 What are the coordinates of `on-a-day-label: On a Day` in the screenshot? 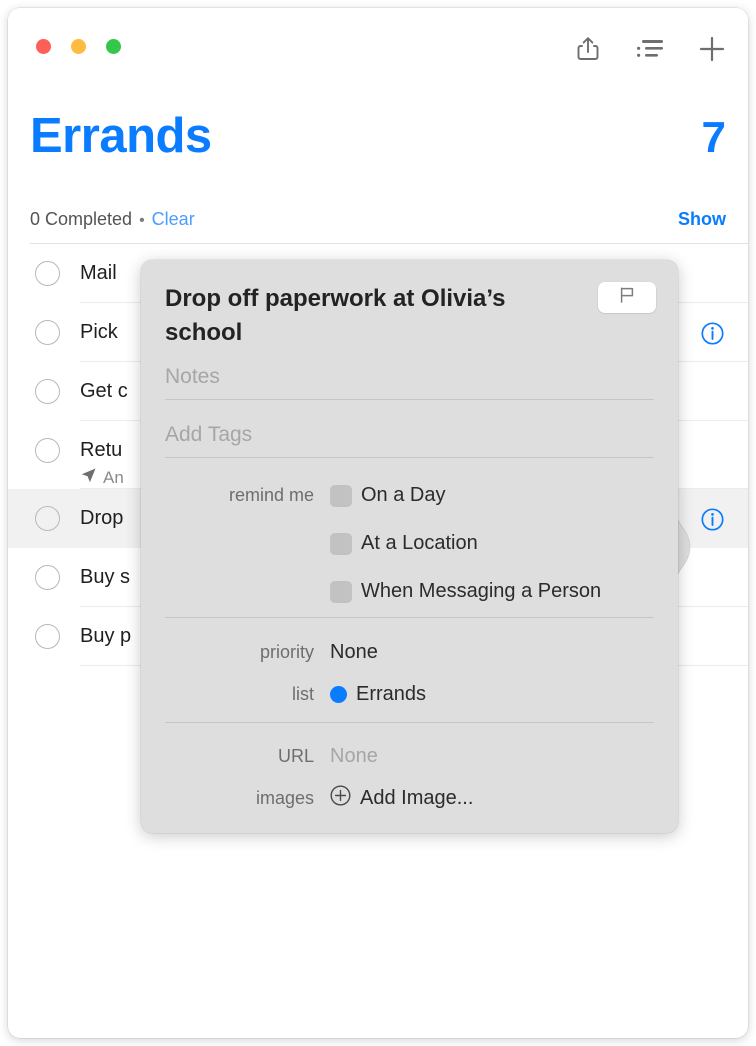 It's located at (403, 495).